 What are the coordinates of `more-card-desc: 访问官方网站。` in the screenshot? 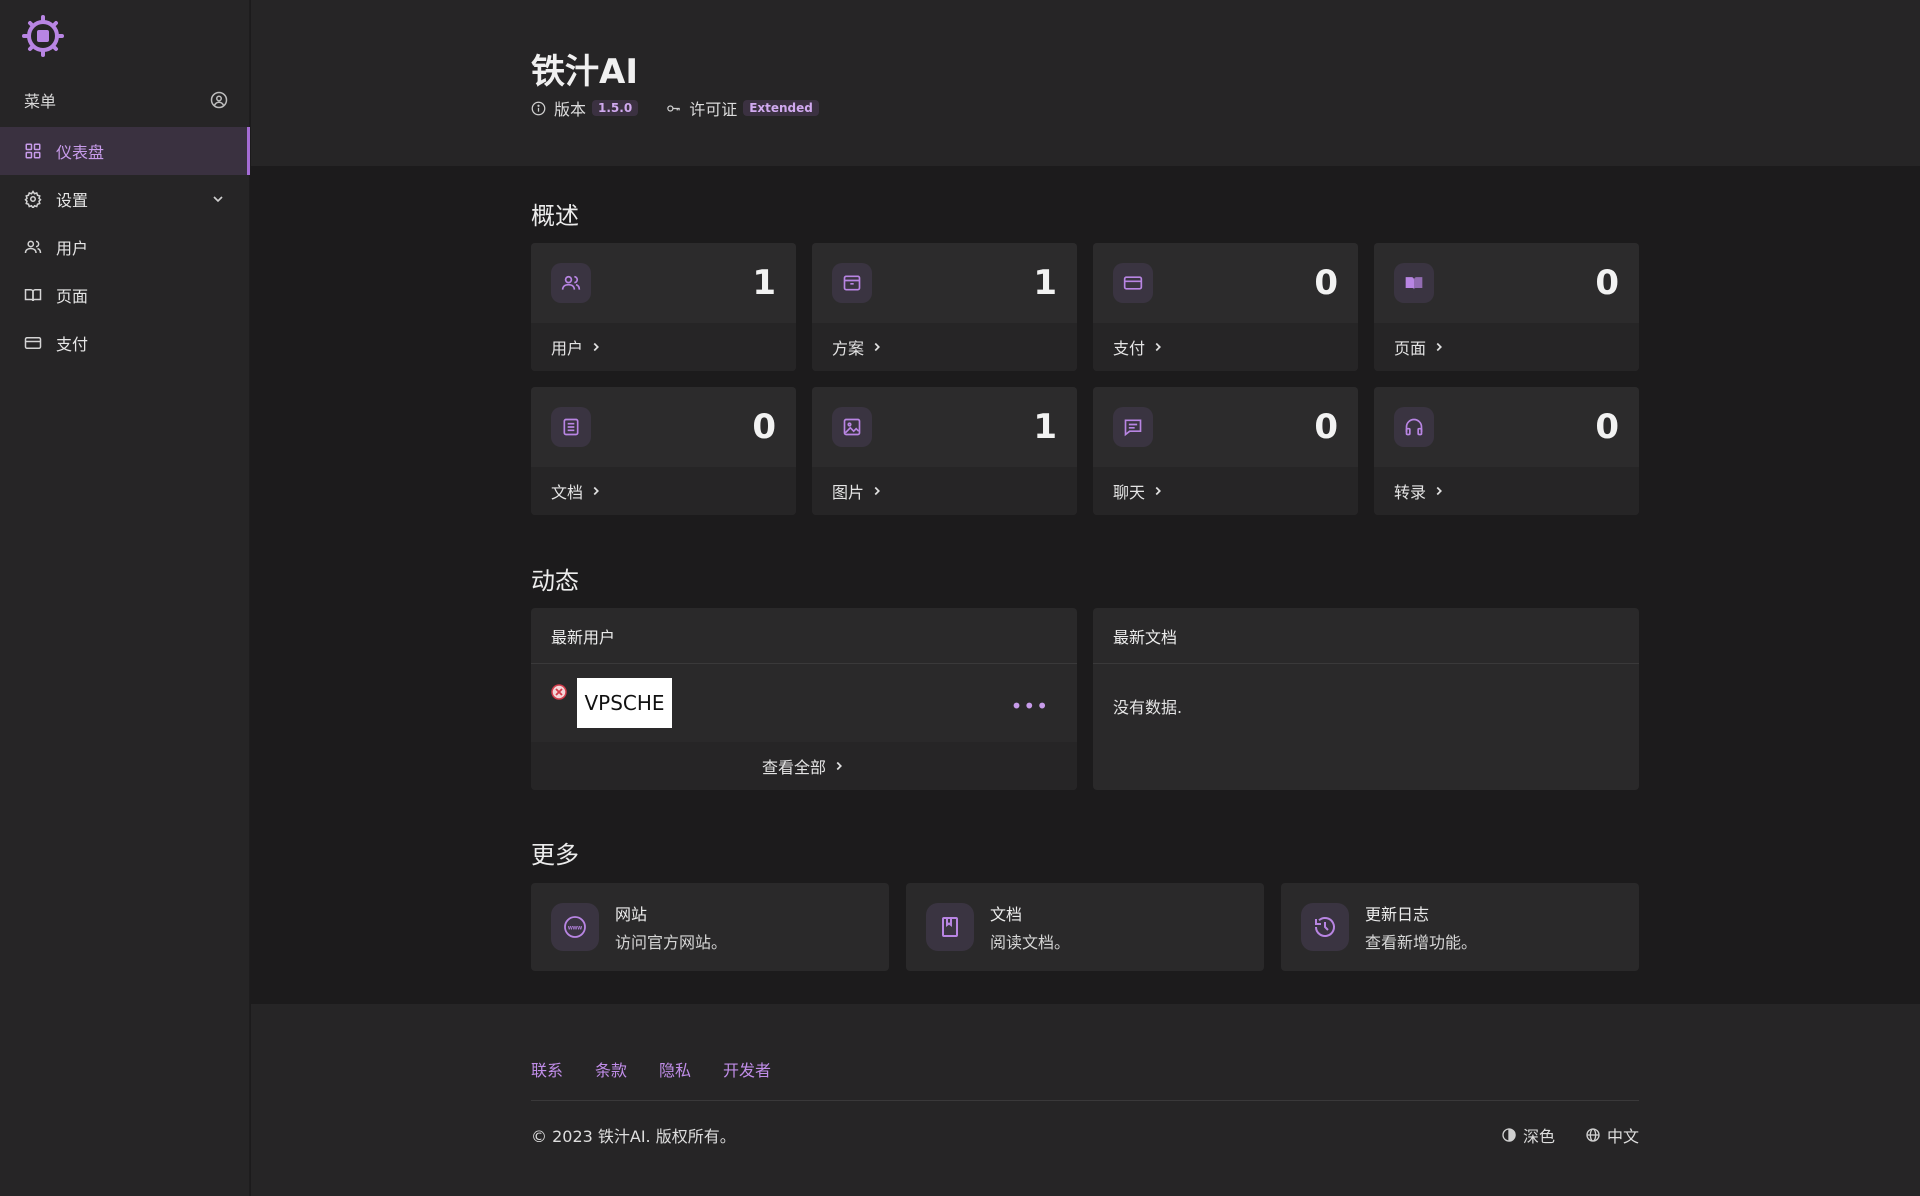 It's located at (671, 942).